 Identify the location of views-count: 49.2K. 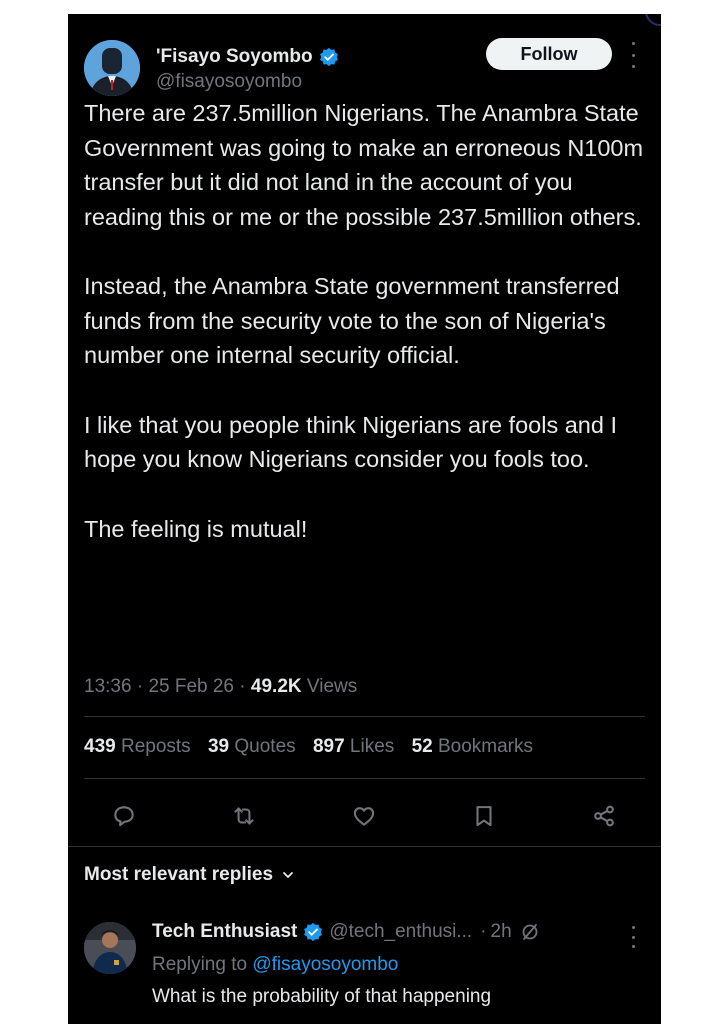
(276, 686).